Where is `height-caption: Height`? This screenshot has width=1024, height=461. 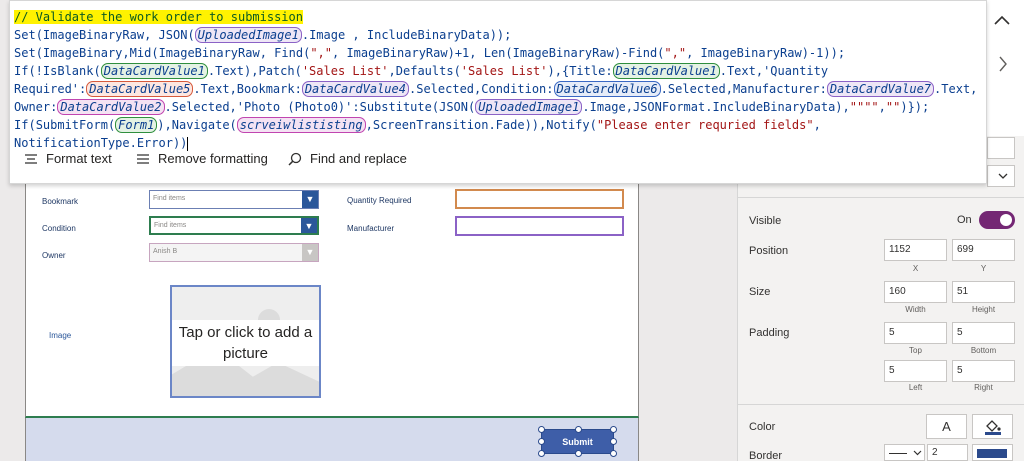 height-caption: Height is located at coordinates (983, 309).